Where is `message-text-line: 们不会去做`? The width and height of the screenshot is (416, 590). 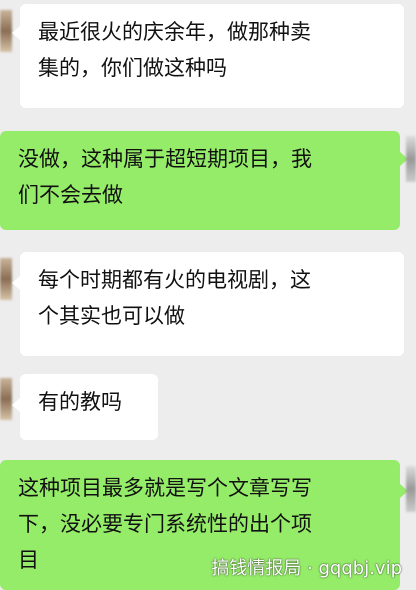 message-text-line: 们不会去做 is located at coordinates (70, 195).